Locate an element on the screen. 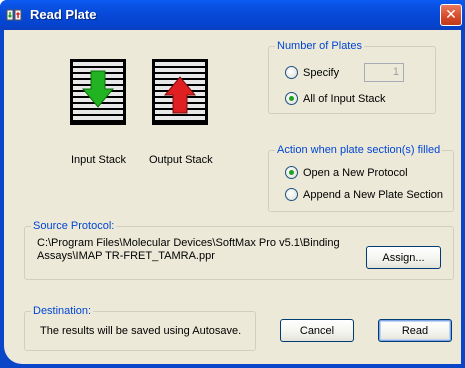 The width and height of the screenshot is (465, 368). close-button: ✕ is located at coordinates (451, 15).